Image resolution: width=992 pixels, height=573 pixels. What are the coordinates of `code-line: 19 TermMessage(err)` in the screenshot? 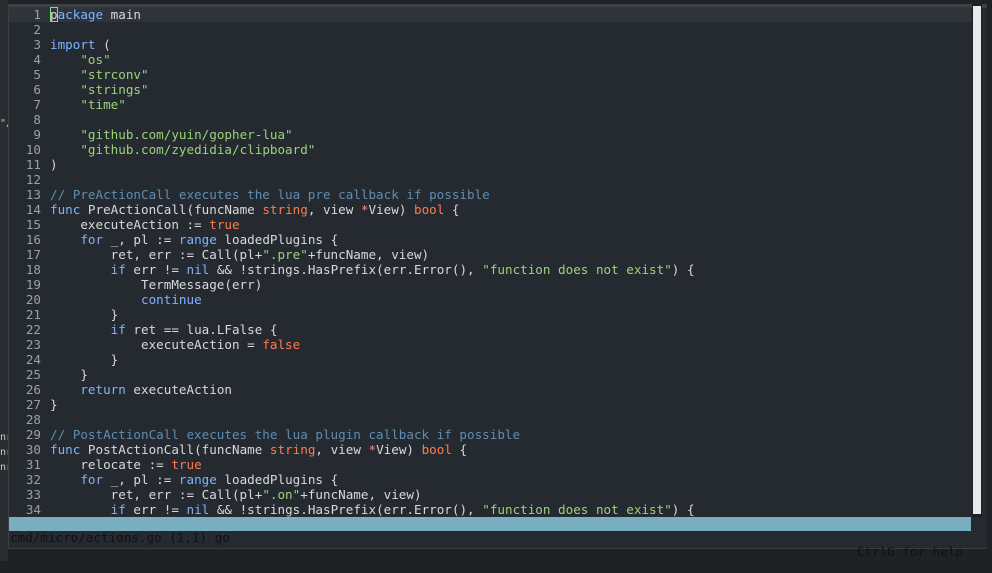 It's located at (490, 284).